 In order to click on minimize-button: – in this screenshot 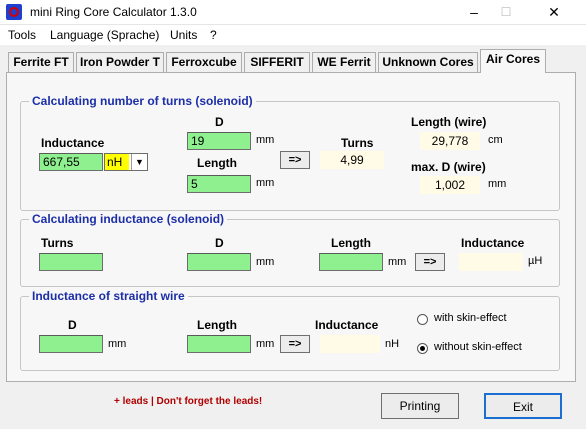, I will do `click(474, 12)`.